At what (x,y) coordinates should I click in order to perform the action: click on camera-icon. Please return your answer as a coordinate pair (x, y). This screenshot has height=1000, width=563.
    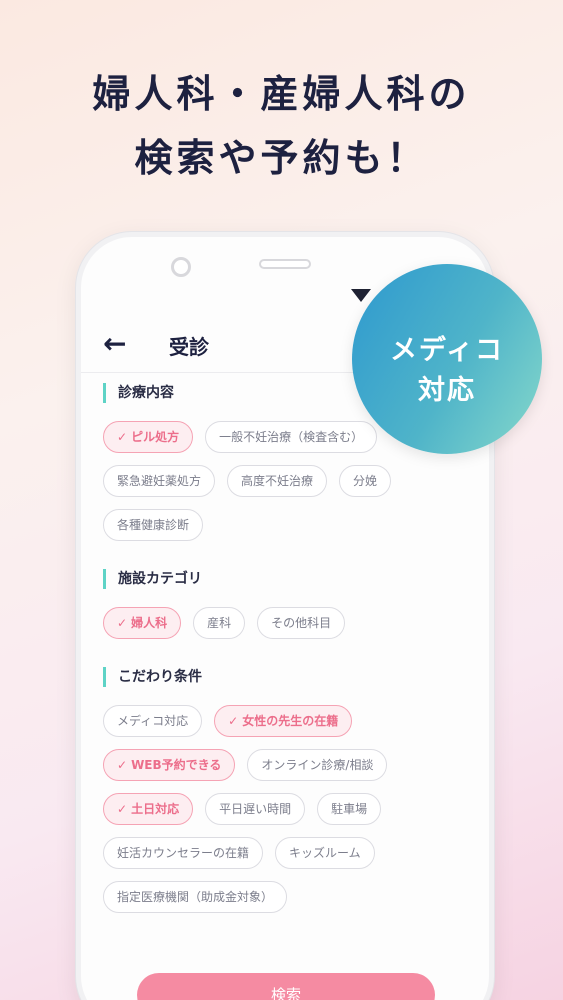
    Looking at the image, I should click on (181, 267).